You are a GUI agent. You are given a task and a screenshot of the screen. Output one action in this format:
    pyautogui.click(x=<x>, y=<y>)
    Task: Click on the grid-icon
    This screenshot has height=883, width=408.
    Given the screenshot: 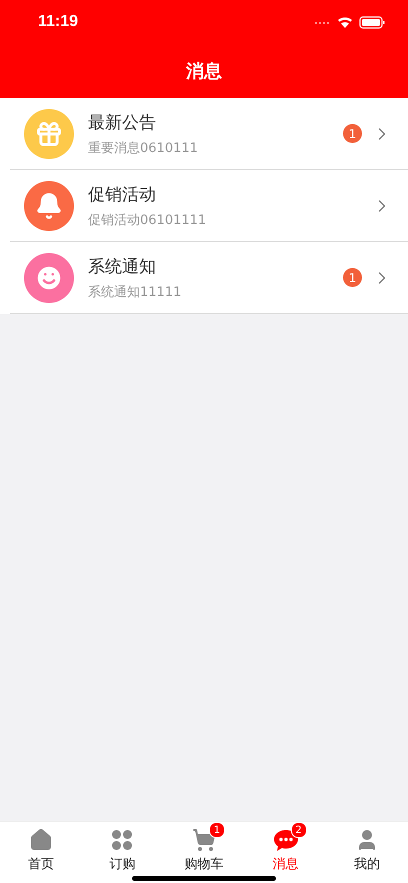 What is the action you would take?
    pyautogui.click(x=122, y=840)
    